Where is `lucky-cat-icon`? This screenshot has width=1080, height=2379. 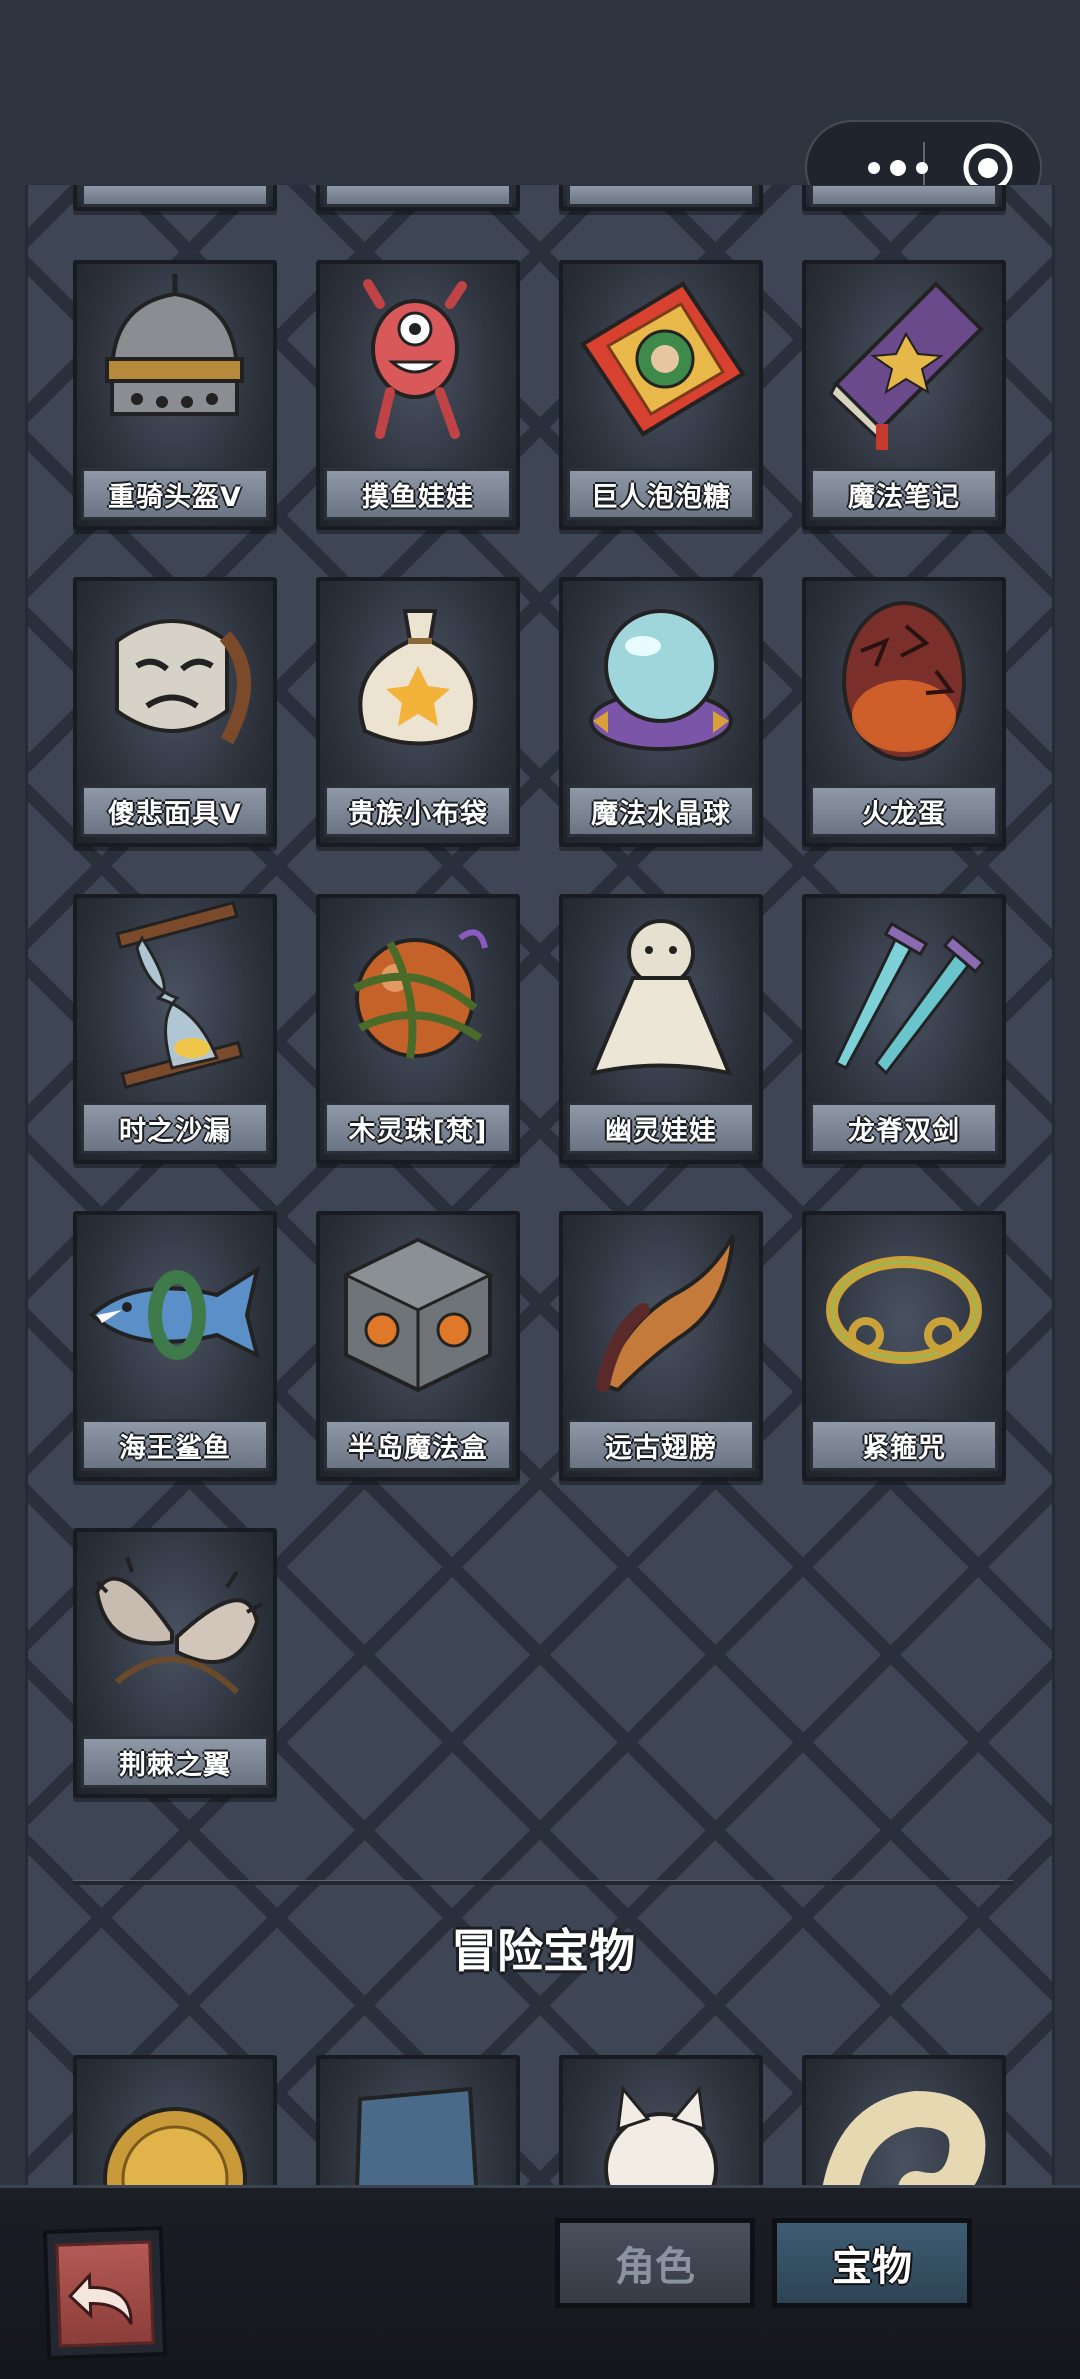 lucky-cat-icon is located at coordinates (661, 2135).